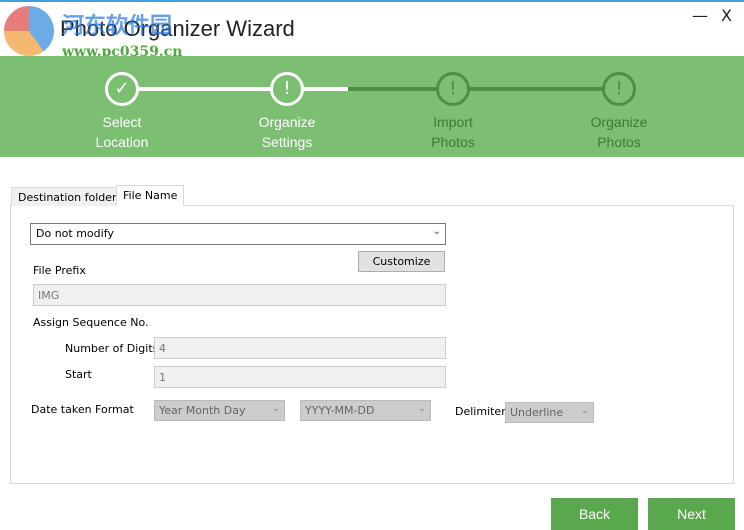  I want to click on delimiter-value: Underline, so click(537, 412).